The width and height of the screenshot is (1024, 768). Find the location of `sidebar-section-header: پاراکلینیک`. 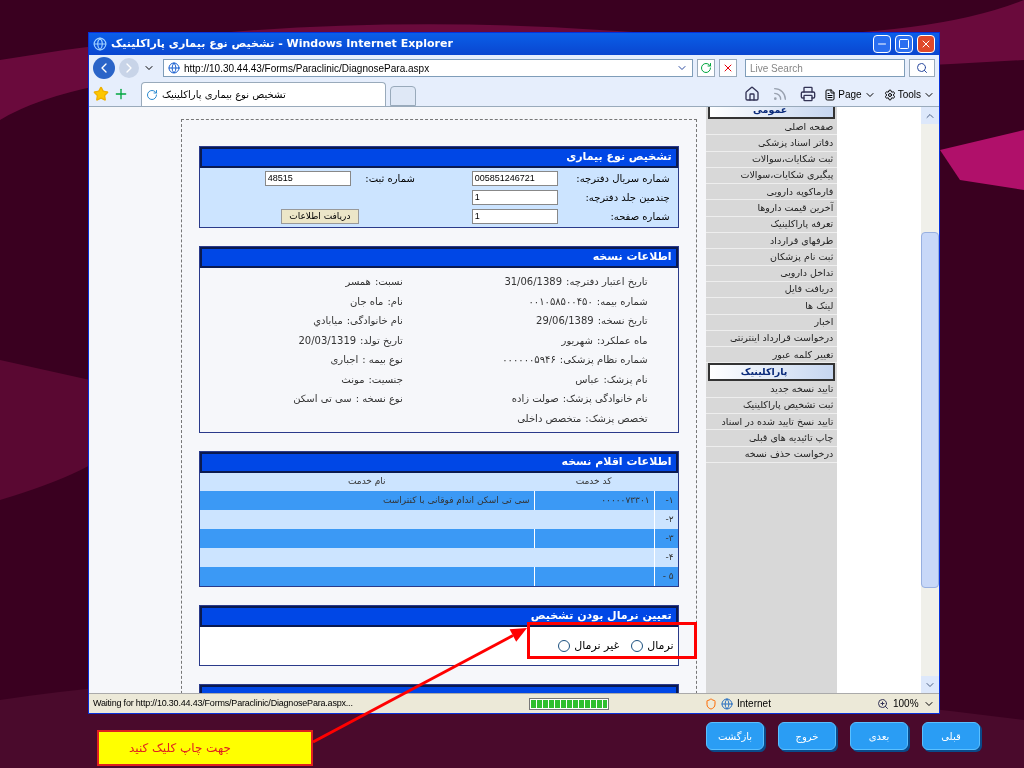

sidebar-section-header: پاراکلینیک is located at coordinates (771, 372).